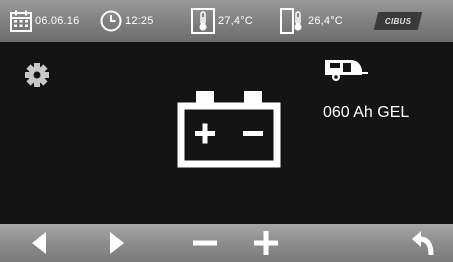 The height and width of the screenshot is (262, 453). I want to click on date-display: 06.06.16, so click(44, 21).